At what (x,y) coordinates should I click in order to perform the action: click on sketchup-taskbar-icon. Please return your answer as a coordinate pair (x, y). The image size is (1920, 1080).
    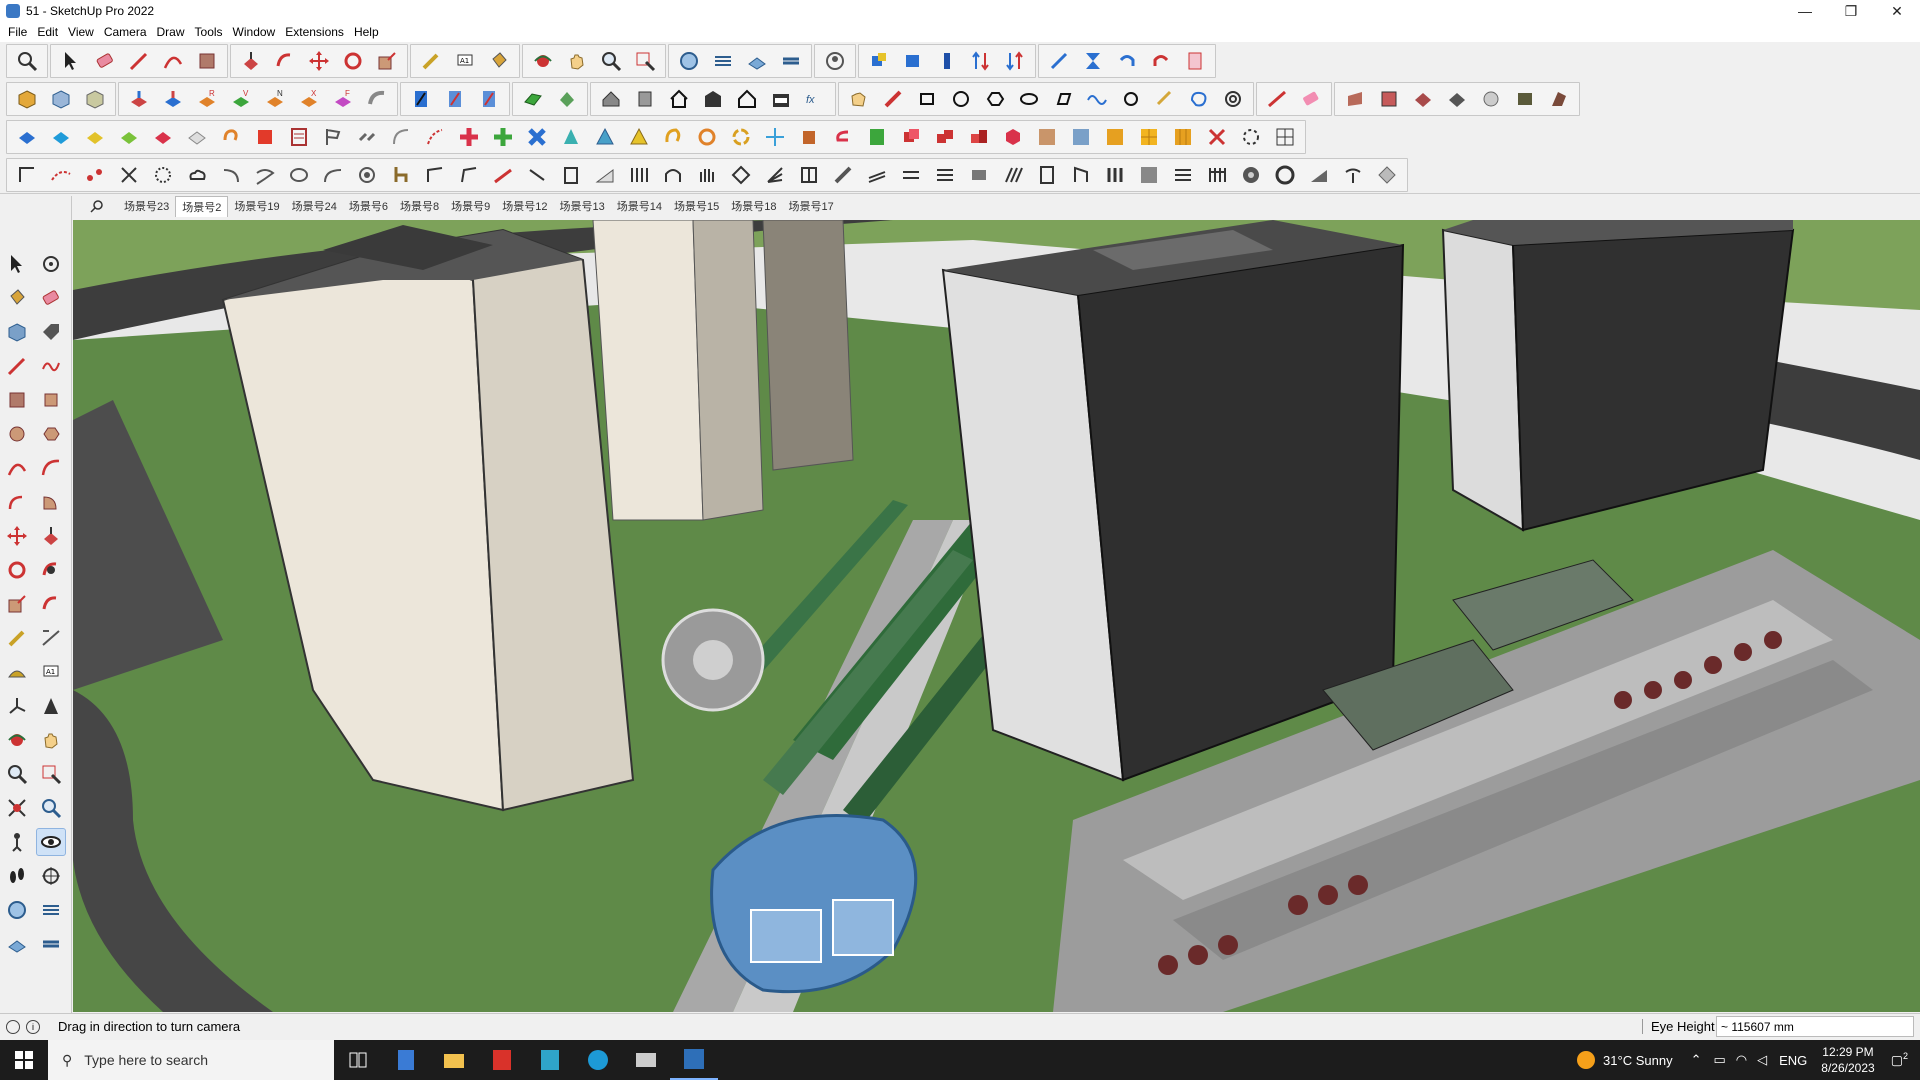
    Looking at the image, I should click on (694, 1060).